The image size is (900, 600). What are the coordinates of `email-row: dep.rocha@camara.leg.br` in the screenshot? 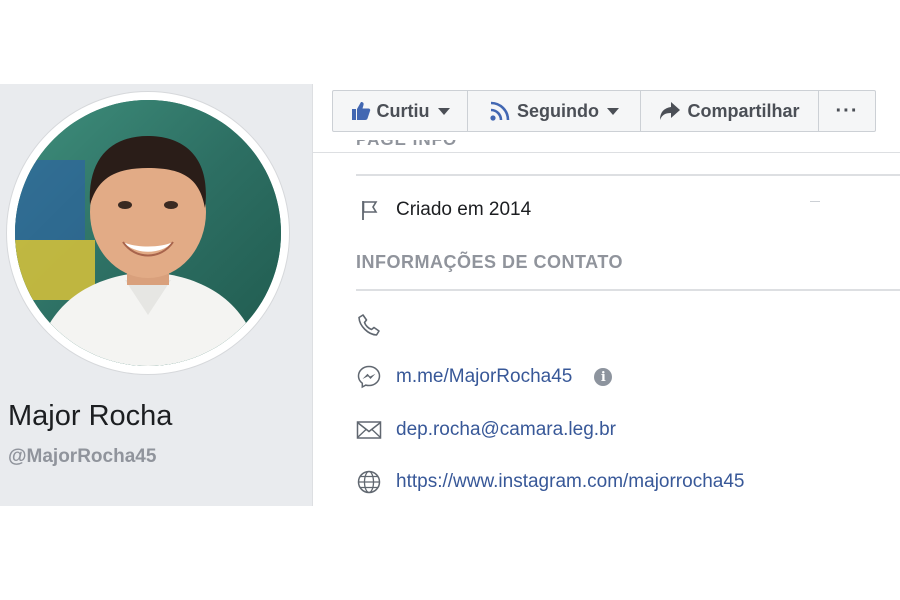 It's located at (486, 430).